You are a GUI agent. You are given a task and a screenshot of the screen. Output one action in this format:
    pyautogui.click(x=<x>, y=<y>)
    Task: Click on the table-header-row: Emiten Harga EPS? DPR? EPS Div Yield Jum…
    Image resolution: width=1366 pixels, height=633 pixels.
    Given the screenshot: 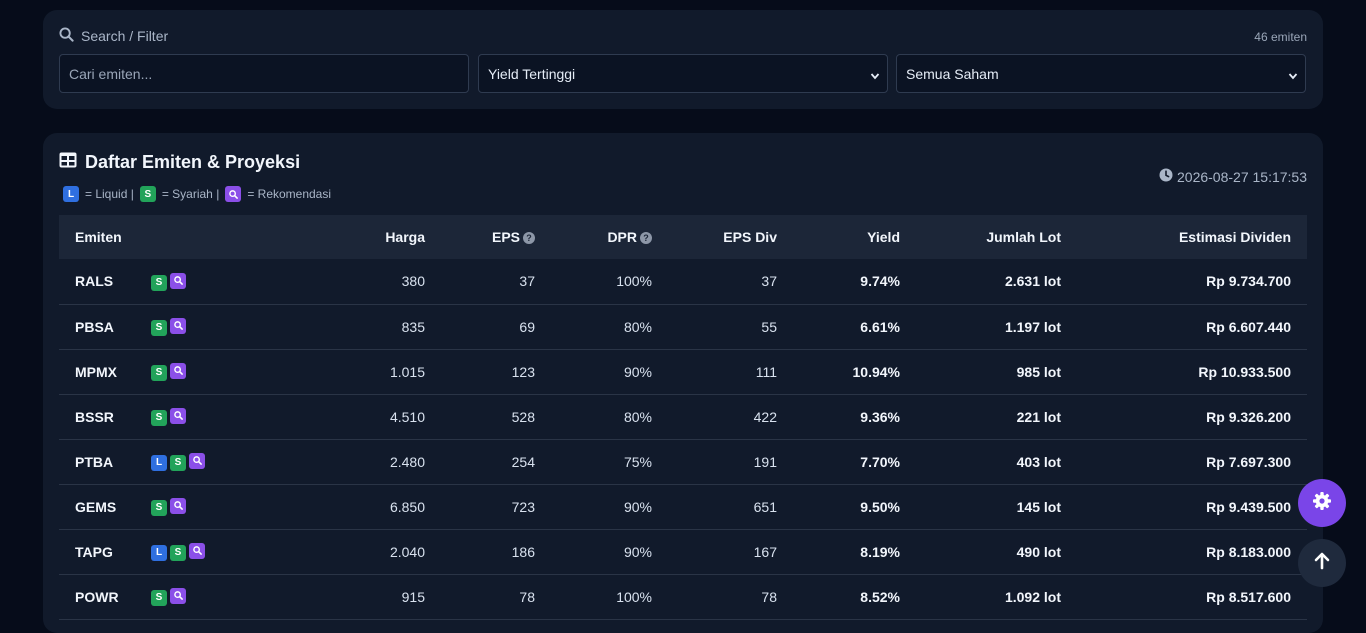 What is the action you would take?
    pyautogui.click(x=683, y=237)
    